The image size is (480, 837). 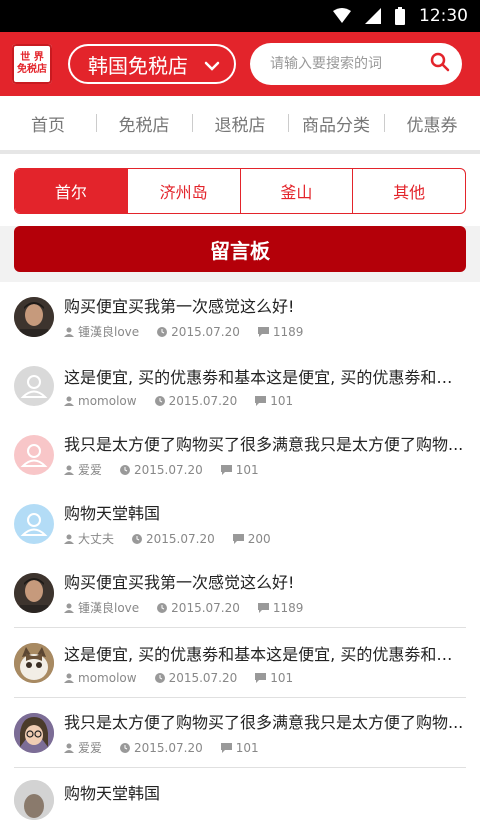 I want to click on nav-item-duty-free: 免税店, so click(x=144, y=123).